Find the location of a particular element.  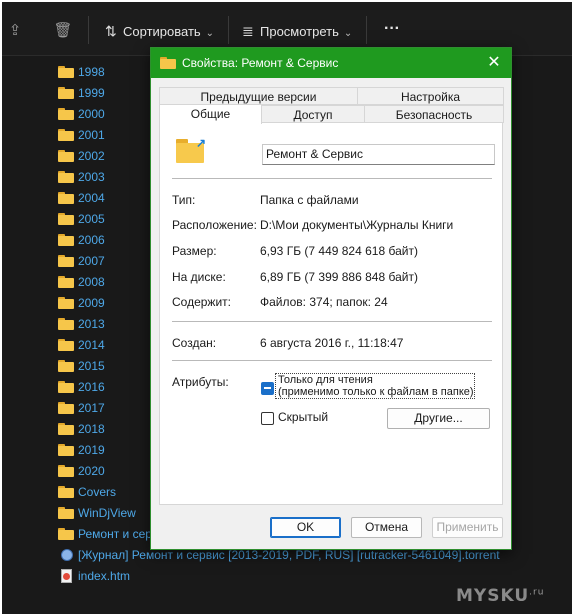

disk-size-label: На диске: is located at coordinates (199, 277).